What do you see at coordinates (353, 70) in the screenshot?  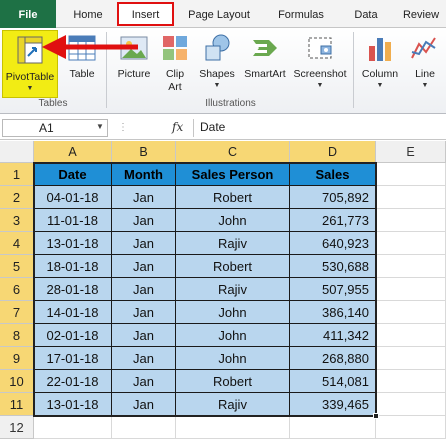 I see `group-separator` at bounding box center [353, 70].